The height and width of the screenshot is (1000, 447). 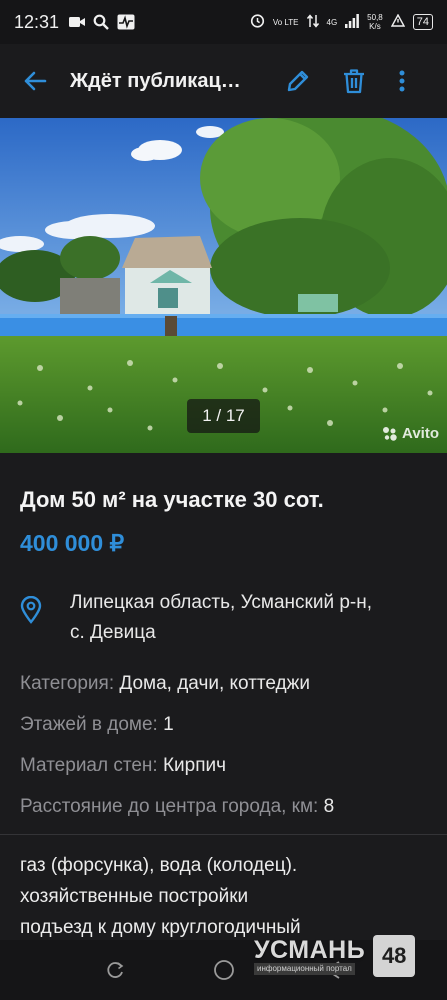 I want to click on signal-bars-icon, so click(x=352, y=22).